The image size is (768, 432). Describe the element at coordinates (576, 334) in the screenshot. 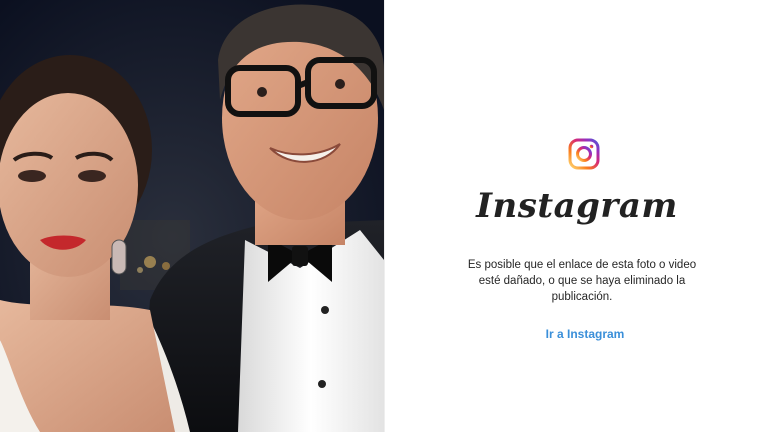

I see `go-to-instagram-link: Ir a Instagram` at that location.